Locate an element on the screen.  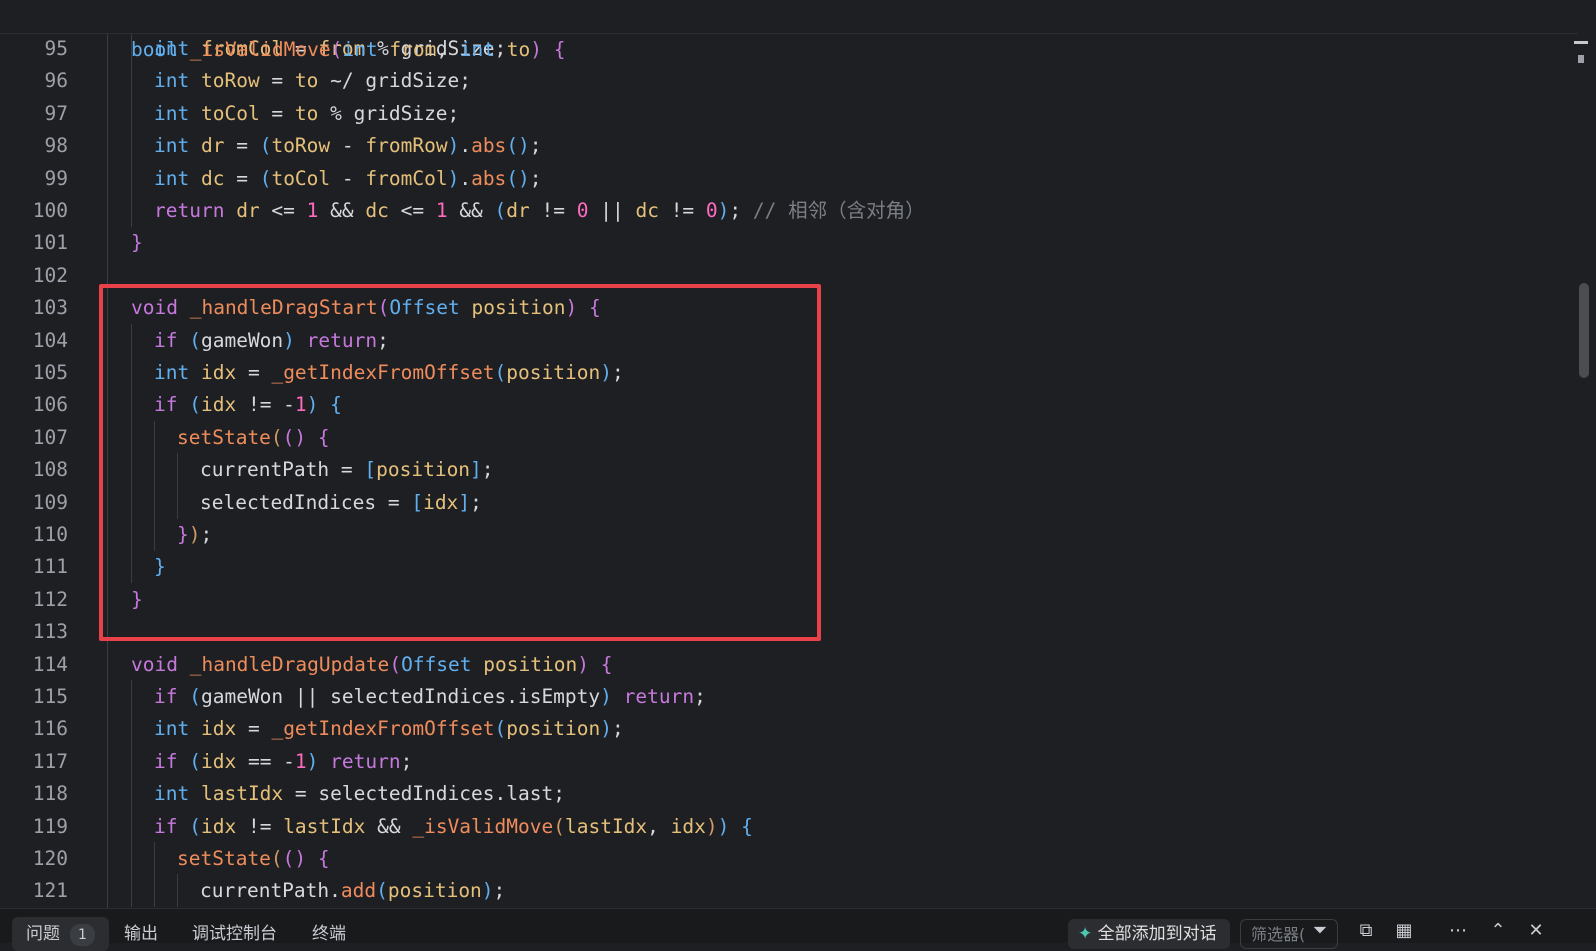
code-token: <= is located at coordinates (283, 210).